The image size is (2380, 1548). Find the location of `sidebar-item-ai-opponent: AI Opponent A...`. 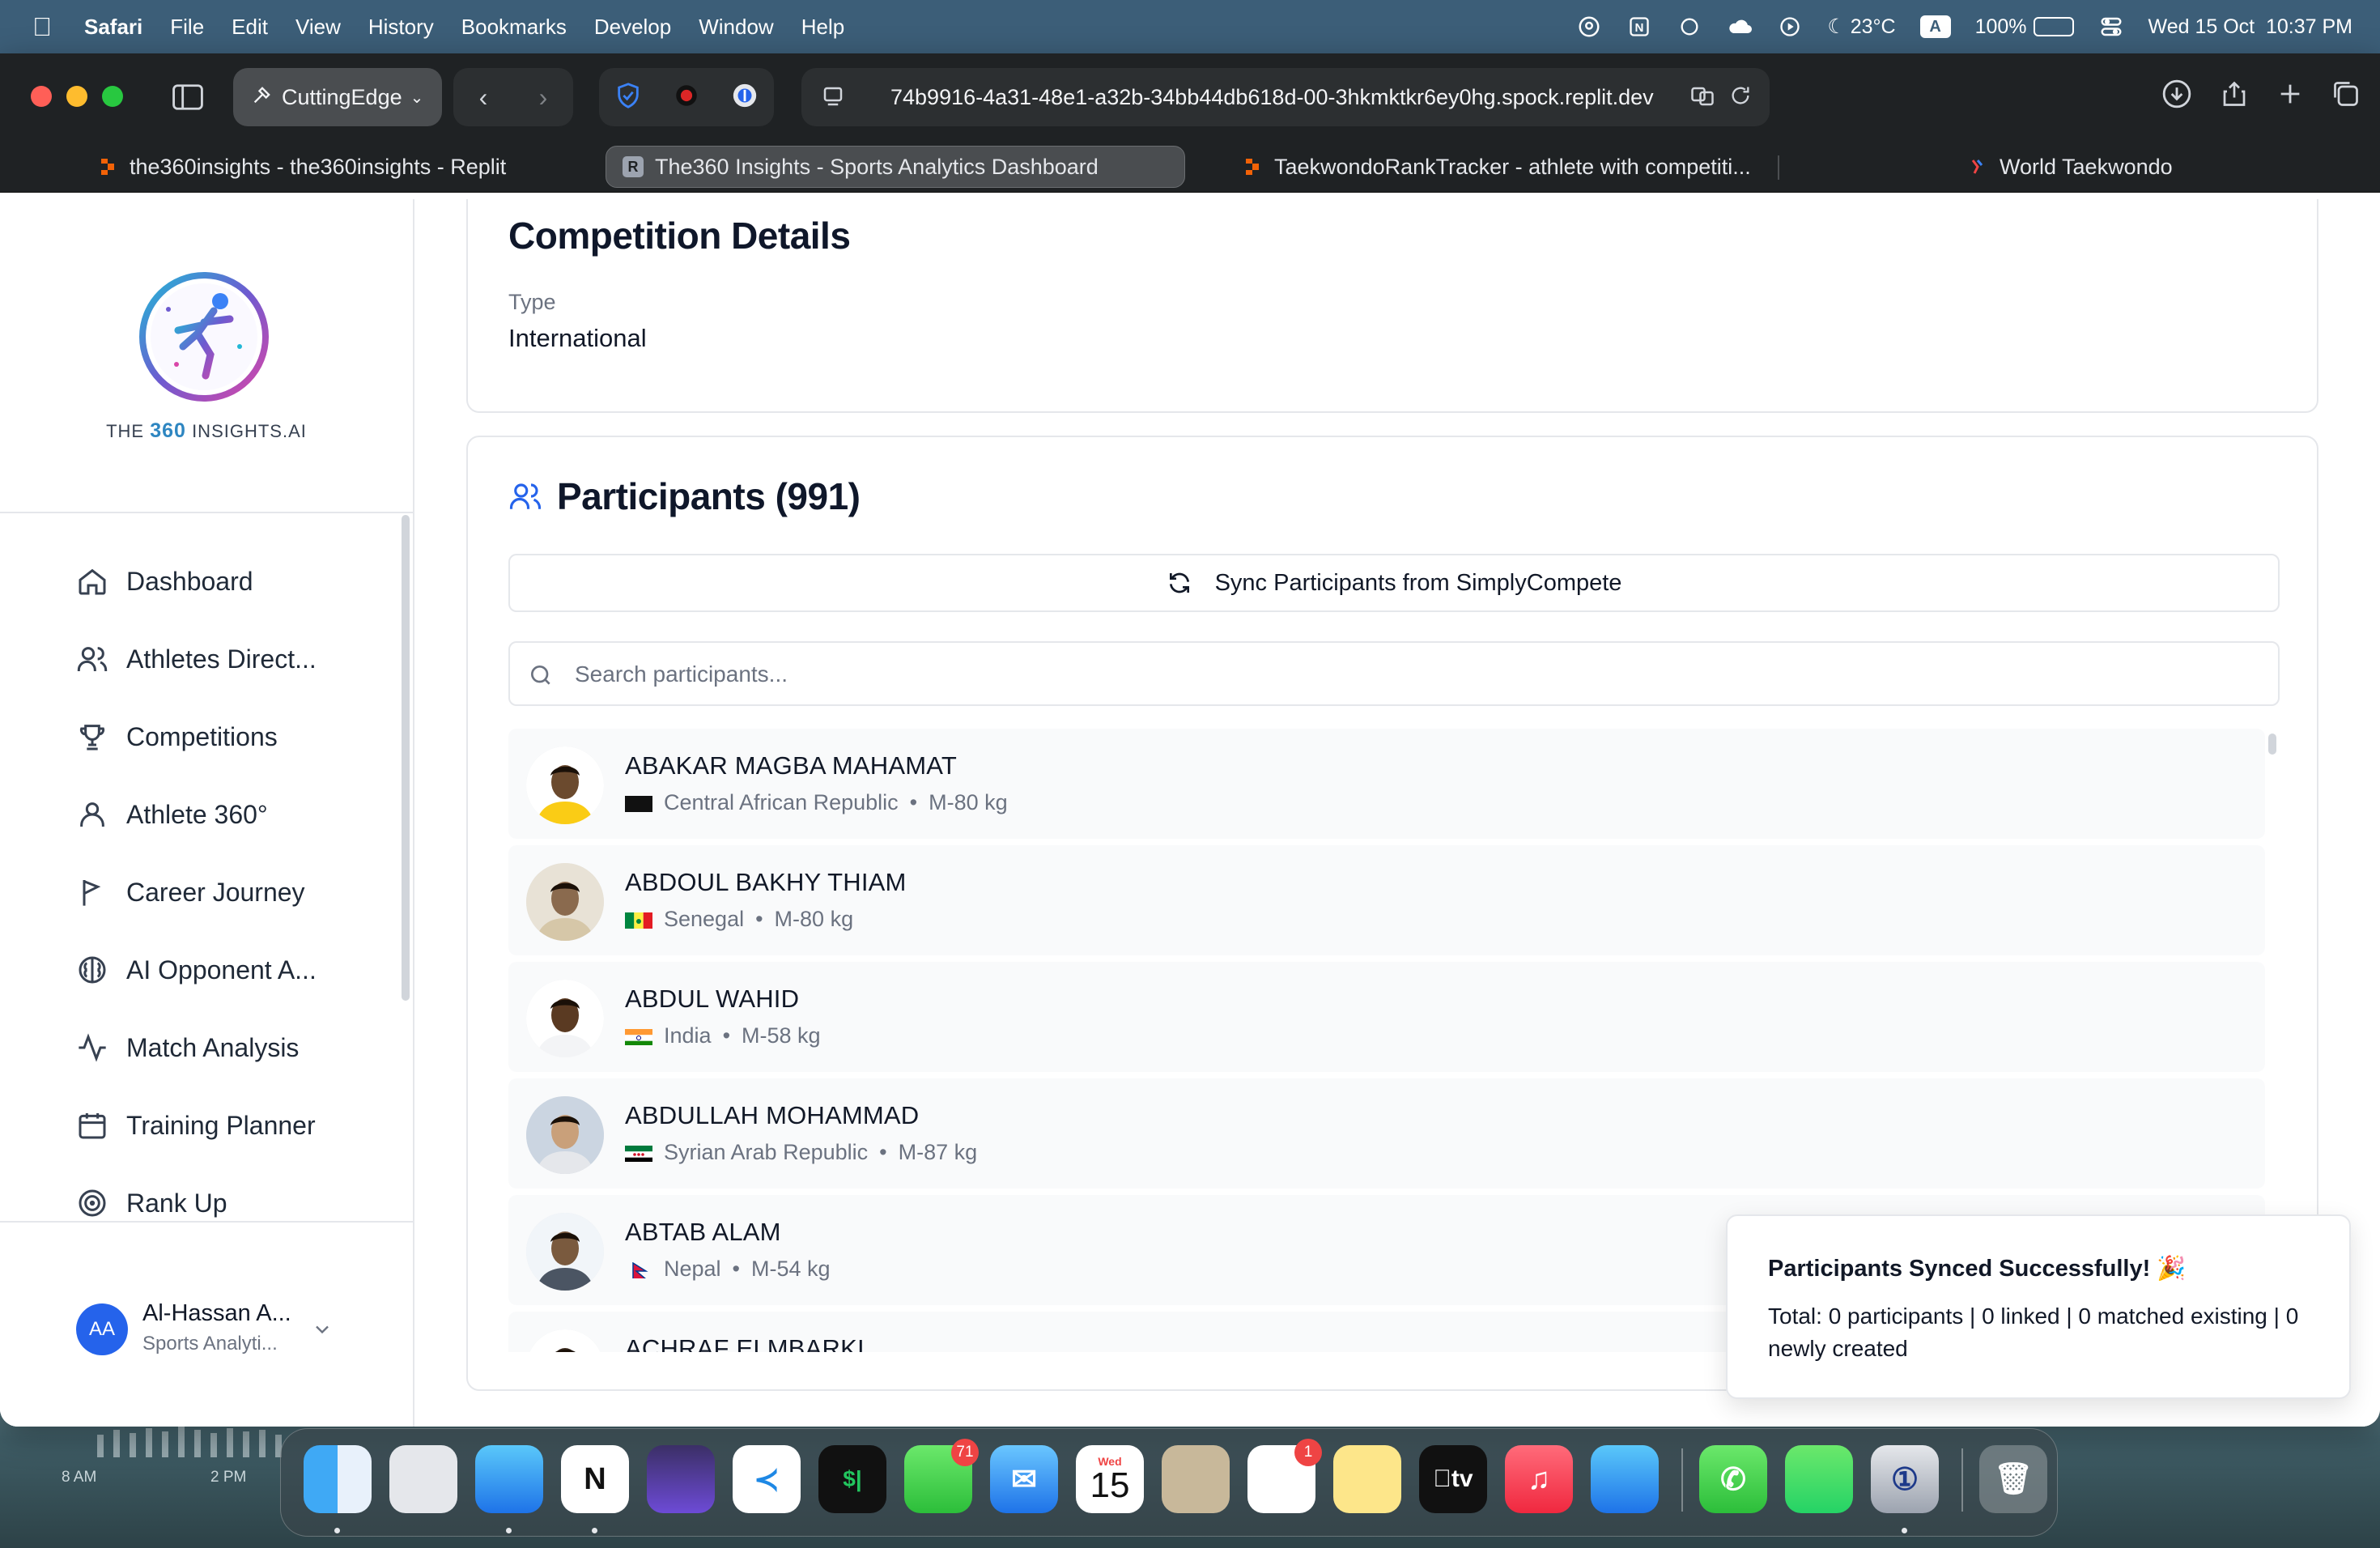

sidebar-item-ai-opponent: AI Opponent A... is located at coordinates (196, 970).